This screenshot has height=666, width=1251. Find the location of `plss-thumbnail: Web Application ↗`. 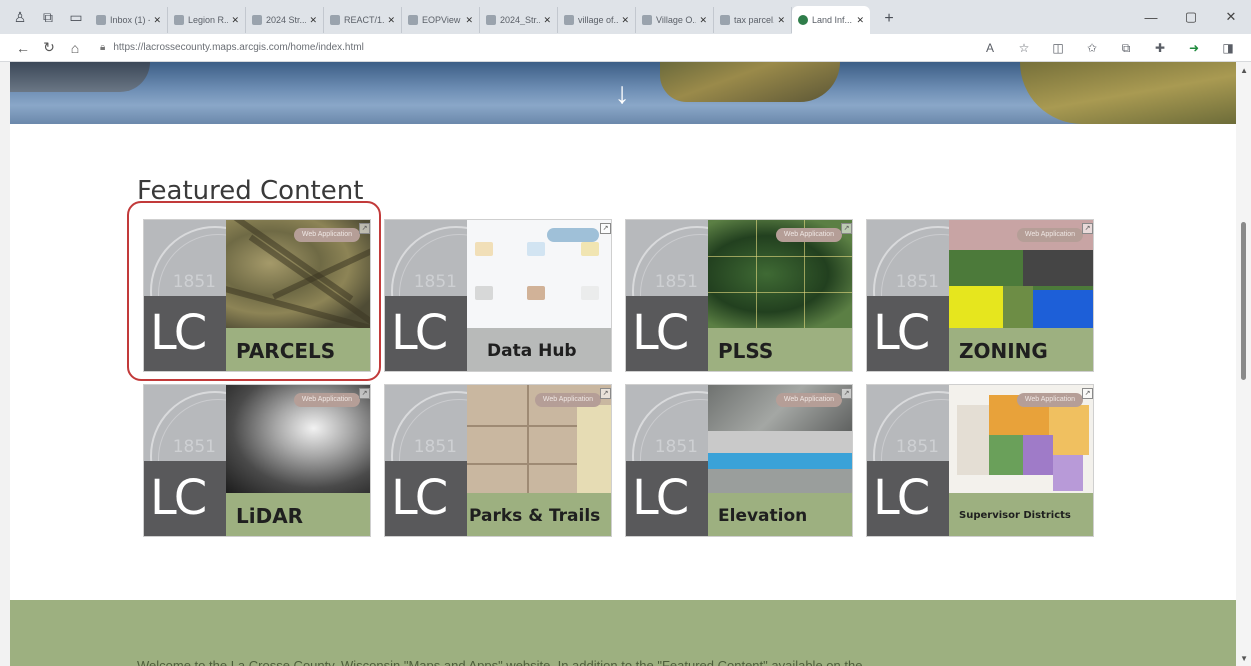

plss-thumbnail: Web Application ↗ is located at coordinates (780, 274).